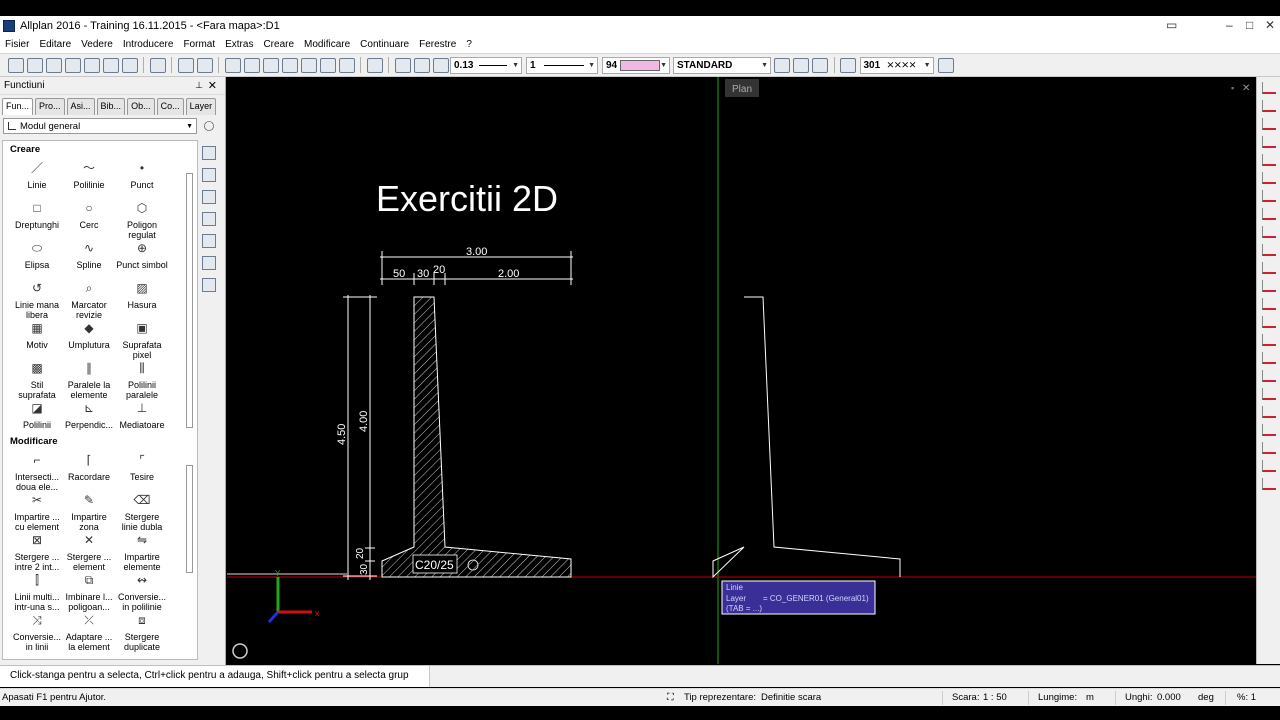 This screenshot has height=720, width=1280. Describe the element at coordinates (1206, 697) in the screenshot. I see `angle-unit: deg` at that location.